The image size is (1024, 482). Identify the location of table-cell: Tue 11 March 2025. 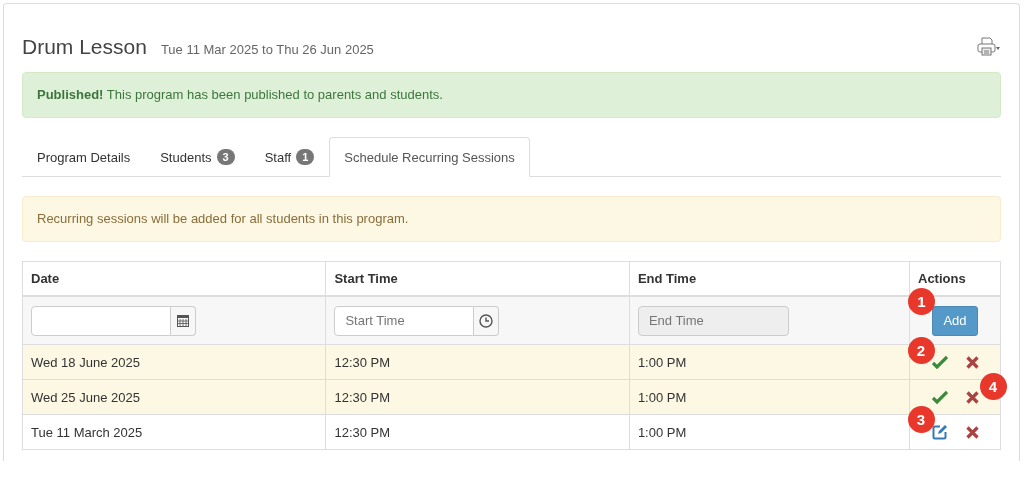
(174, 432).